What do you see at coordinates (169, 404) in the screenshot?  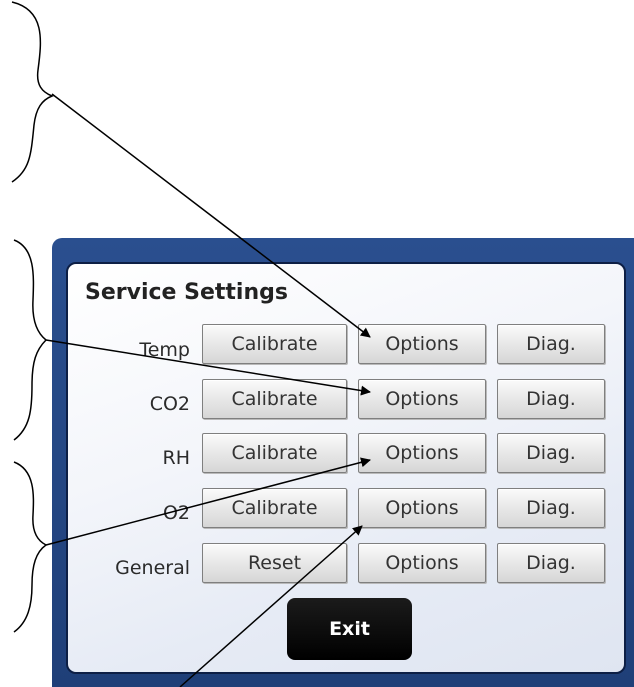 I see `row-label-co2: CO2` at bounding box center [169, 404].